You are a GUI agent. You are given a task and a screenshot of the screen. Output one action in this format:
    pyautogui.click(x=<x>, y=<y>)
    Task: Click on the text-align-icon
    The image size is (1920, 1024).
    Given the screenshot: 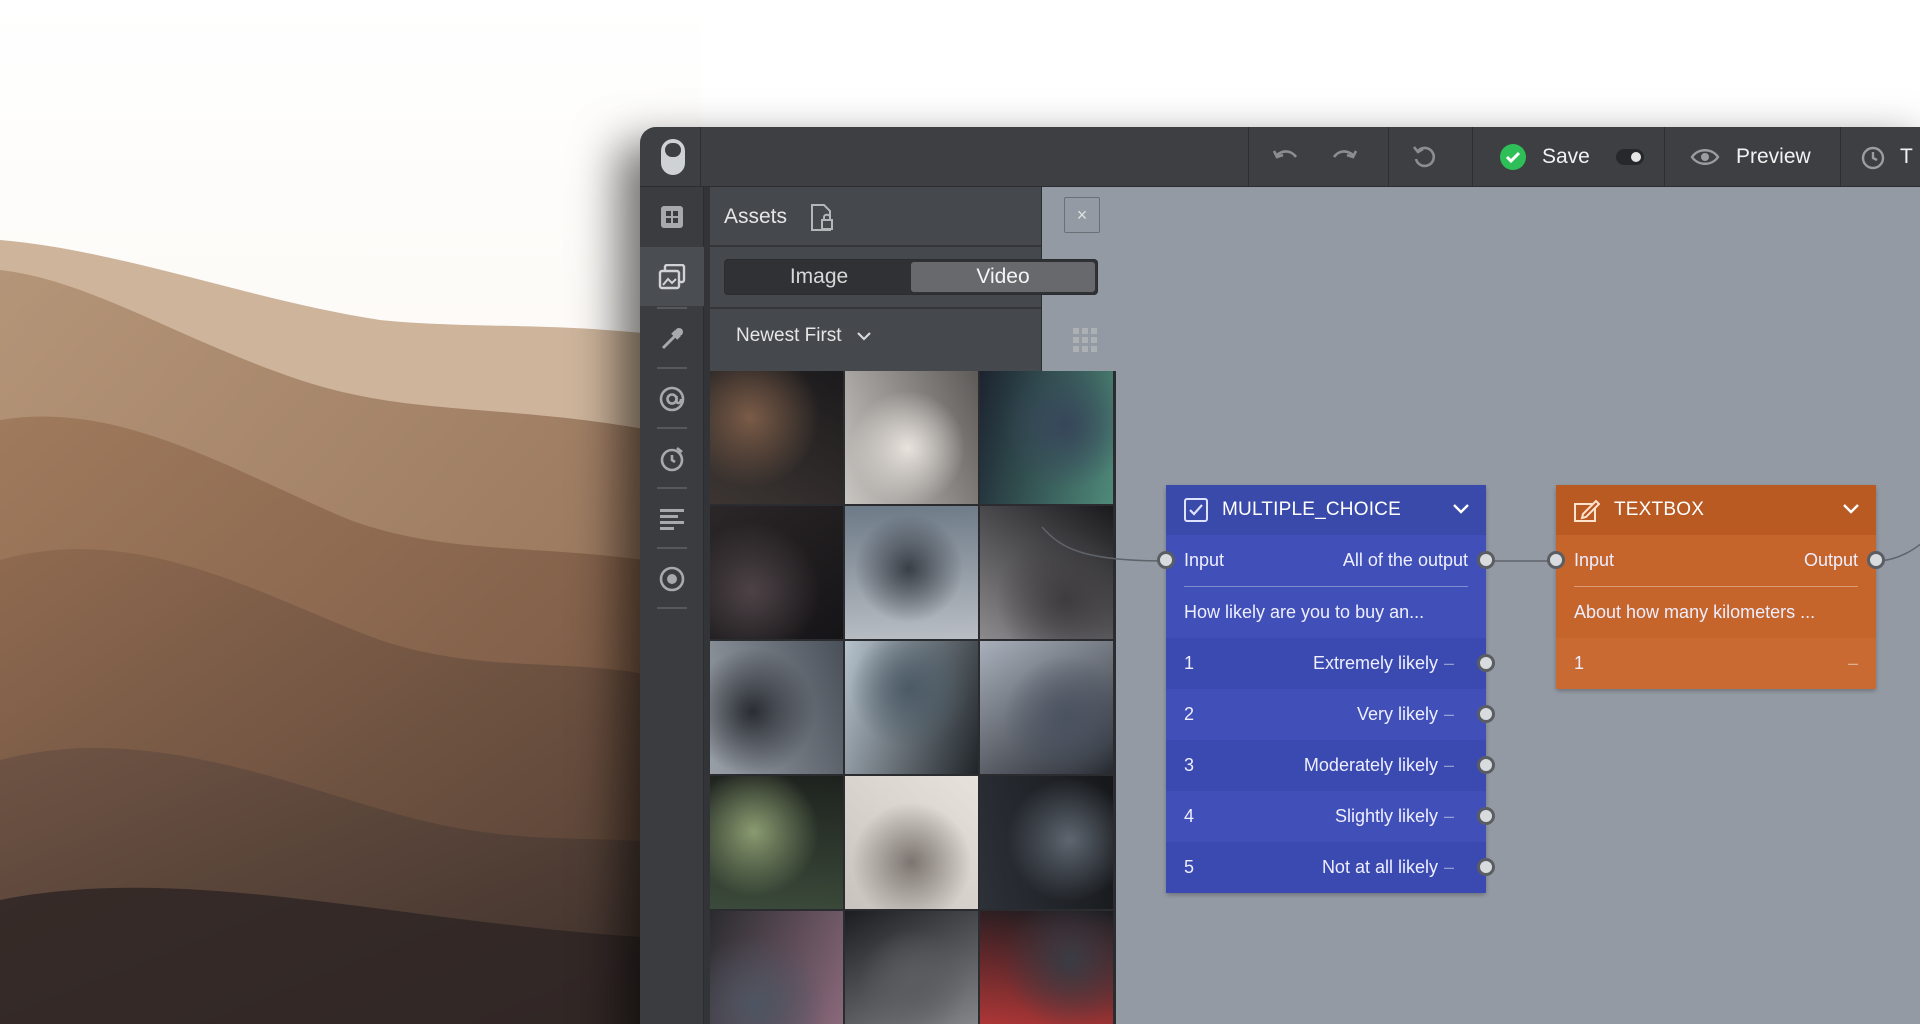 What is the action you would take?
    pyautogui.click(x=672, y=518)
    